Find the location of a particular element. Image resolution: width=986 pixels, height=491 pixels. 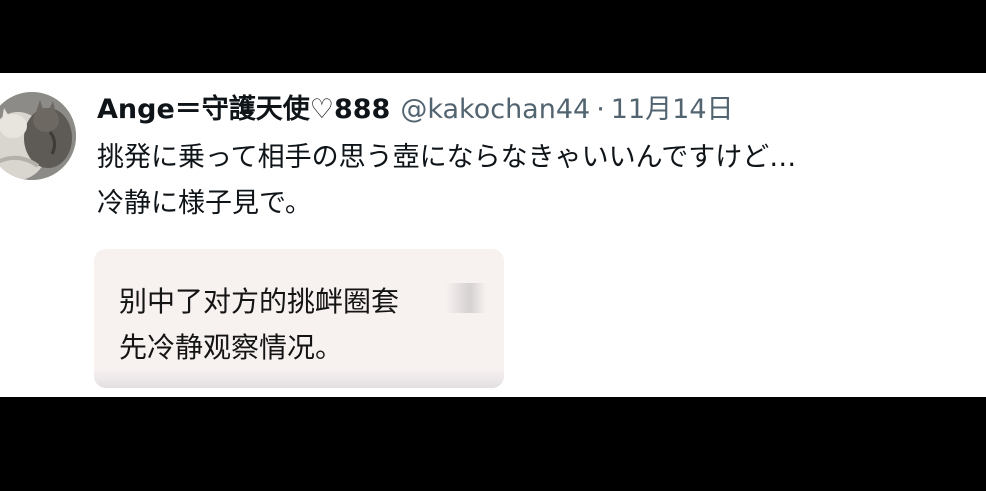

user-handle: @kakochan44 is located at coordinates (495, 110).